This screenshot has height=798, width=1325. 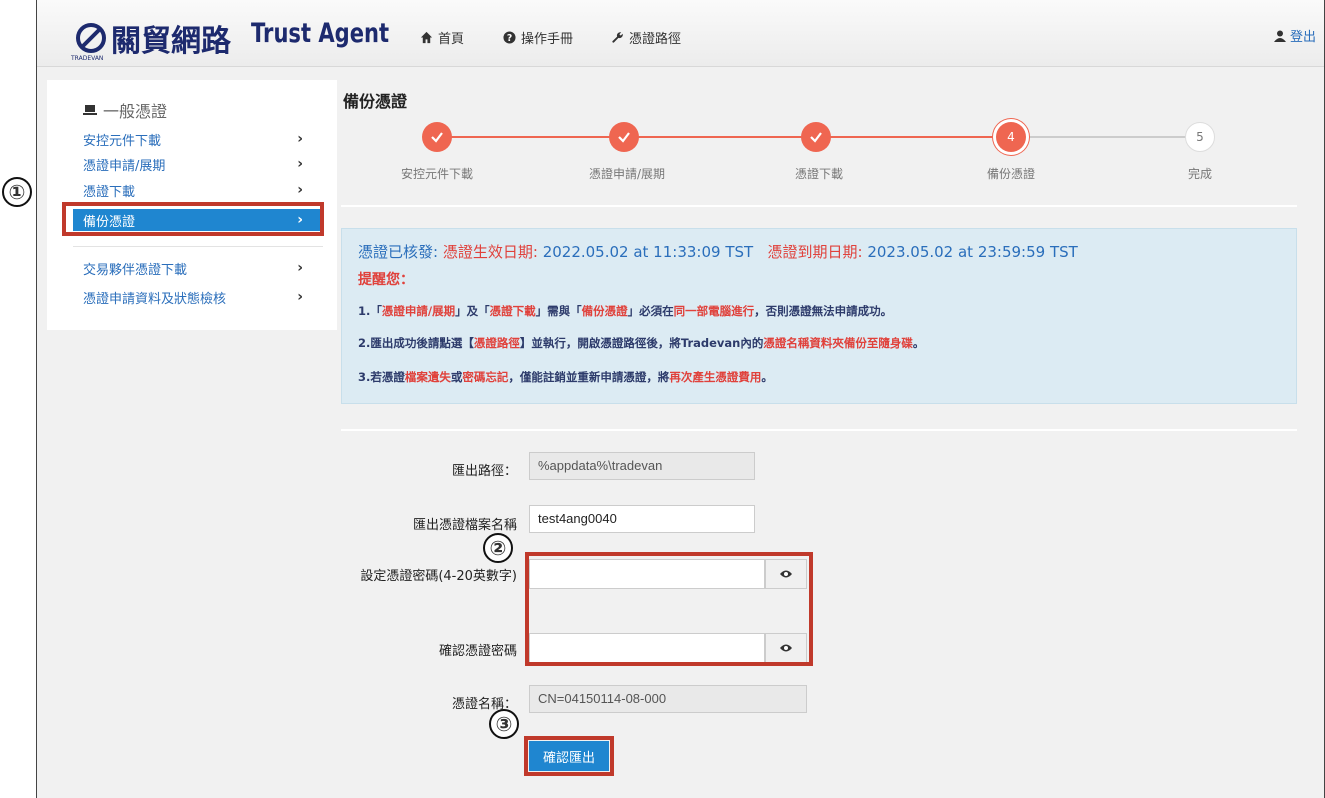 I want to click on note-highlight: 同一部電腦進行, so click(x=714, y=311).